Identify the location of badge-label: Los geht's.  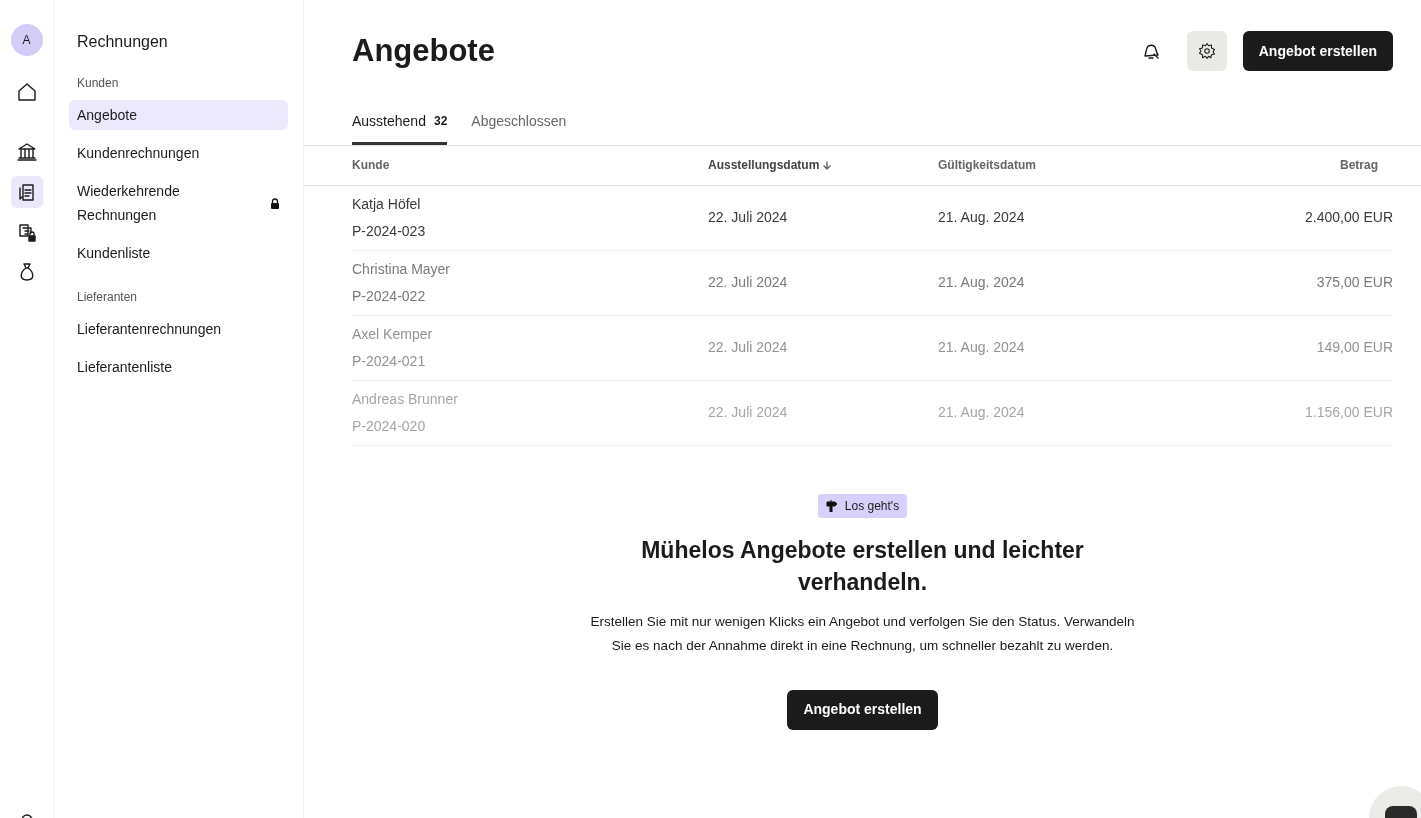
(872, 506).